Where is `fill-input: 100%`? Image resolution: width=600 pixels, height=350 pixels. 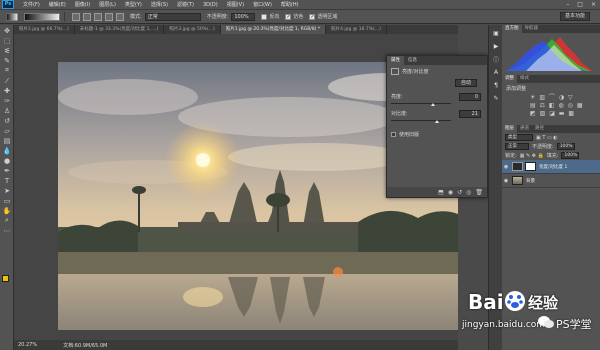
fill-input: 100% is located at coordinates (570, 155).